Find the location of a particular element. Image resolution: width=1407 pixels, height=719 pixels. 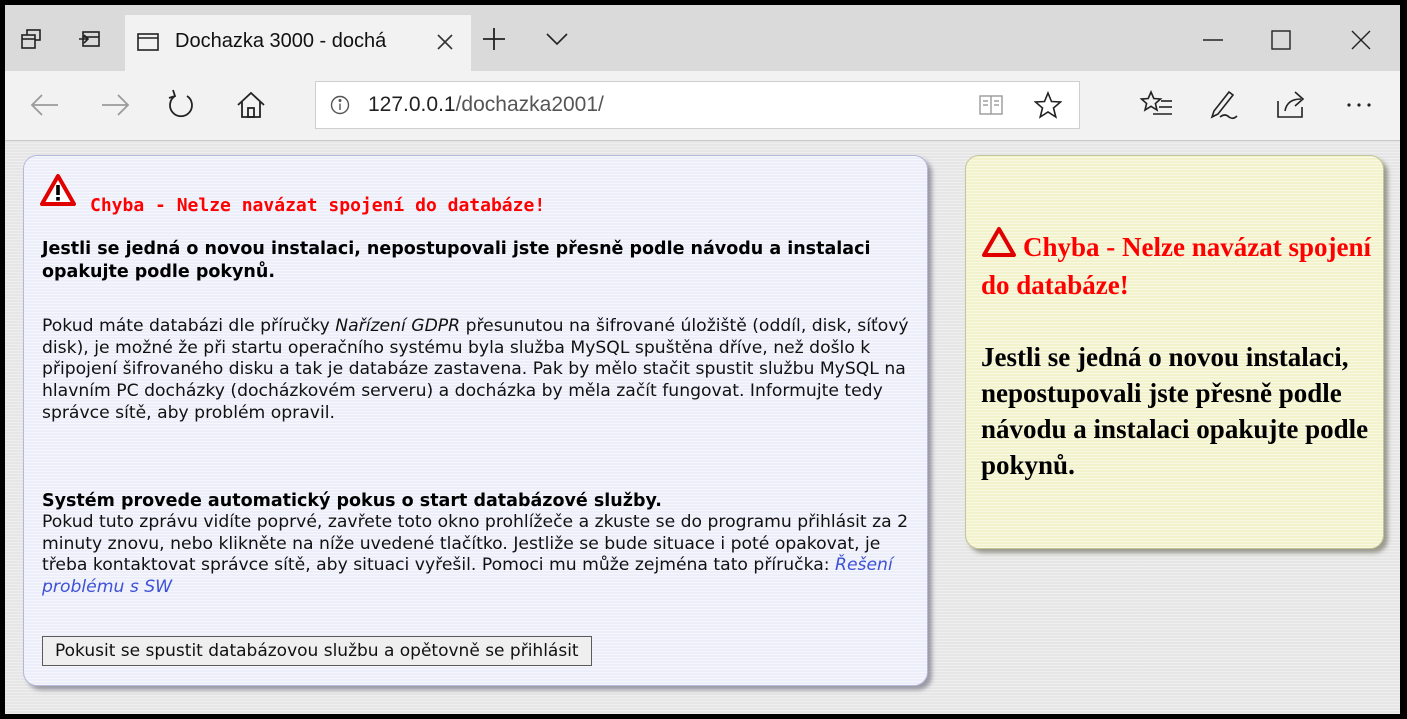

url-path: /dochazka2001/ is located at coordinates (529, 104).